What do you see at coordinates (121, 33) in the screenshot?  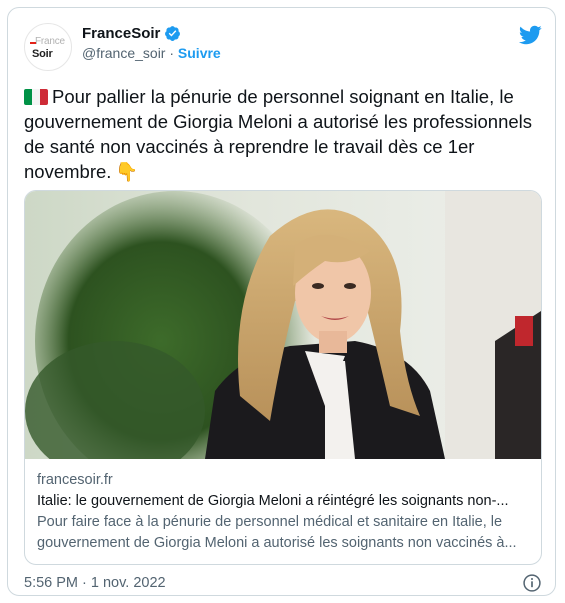 I see `account-name: FranceSoir` at bounding box center [121, 33].